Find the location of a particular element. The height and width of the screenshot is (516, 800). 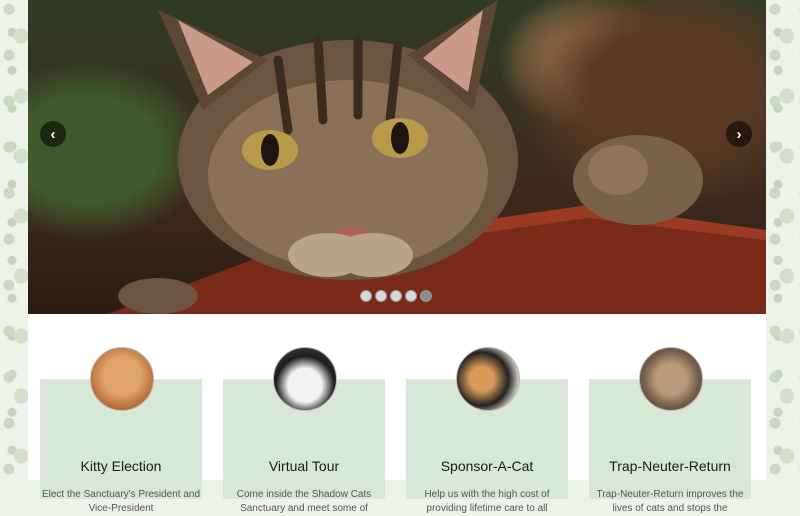

slider-prev-button: ‹ is located at coordinates (53, 134).